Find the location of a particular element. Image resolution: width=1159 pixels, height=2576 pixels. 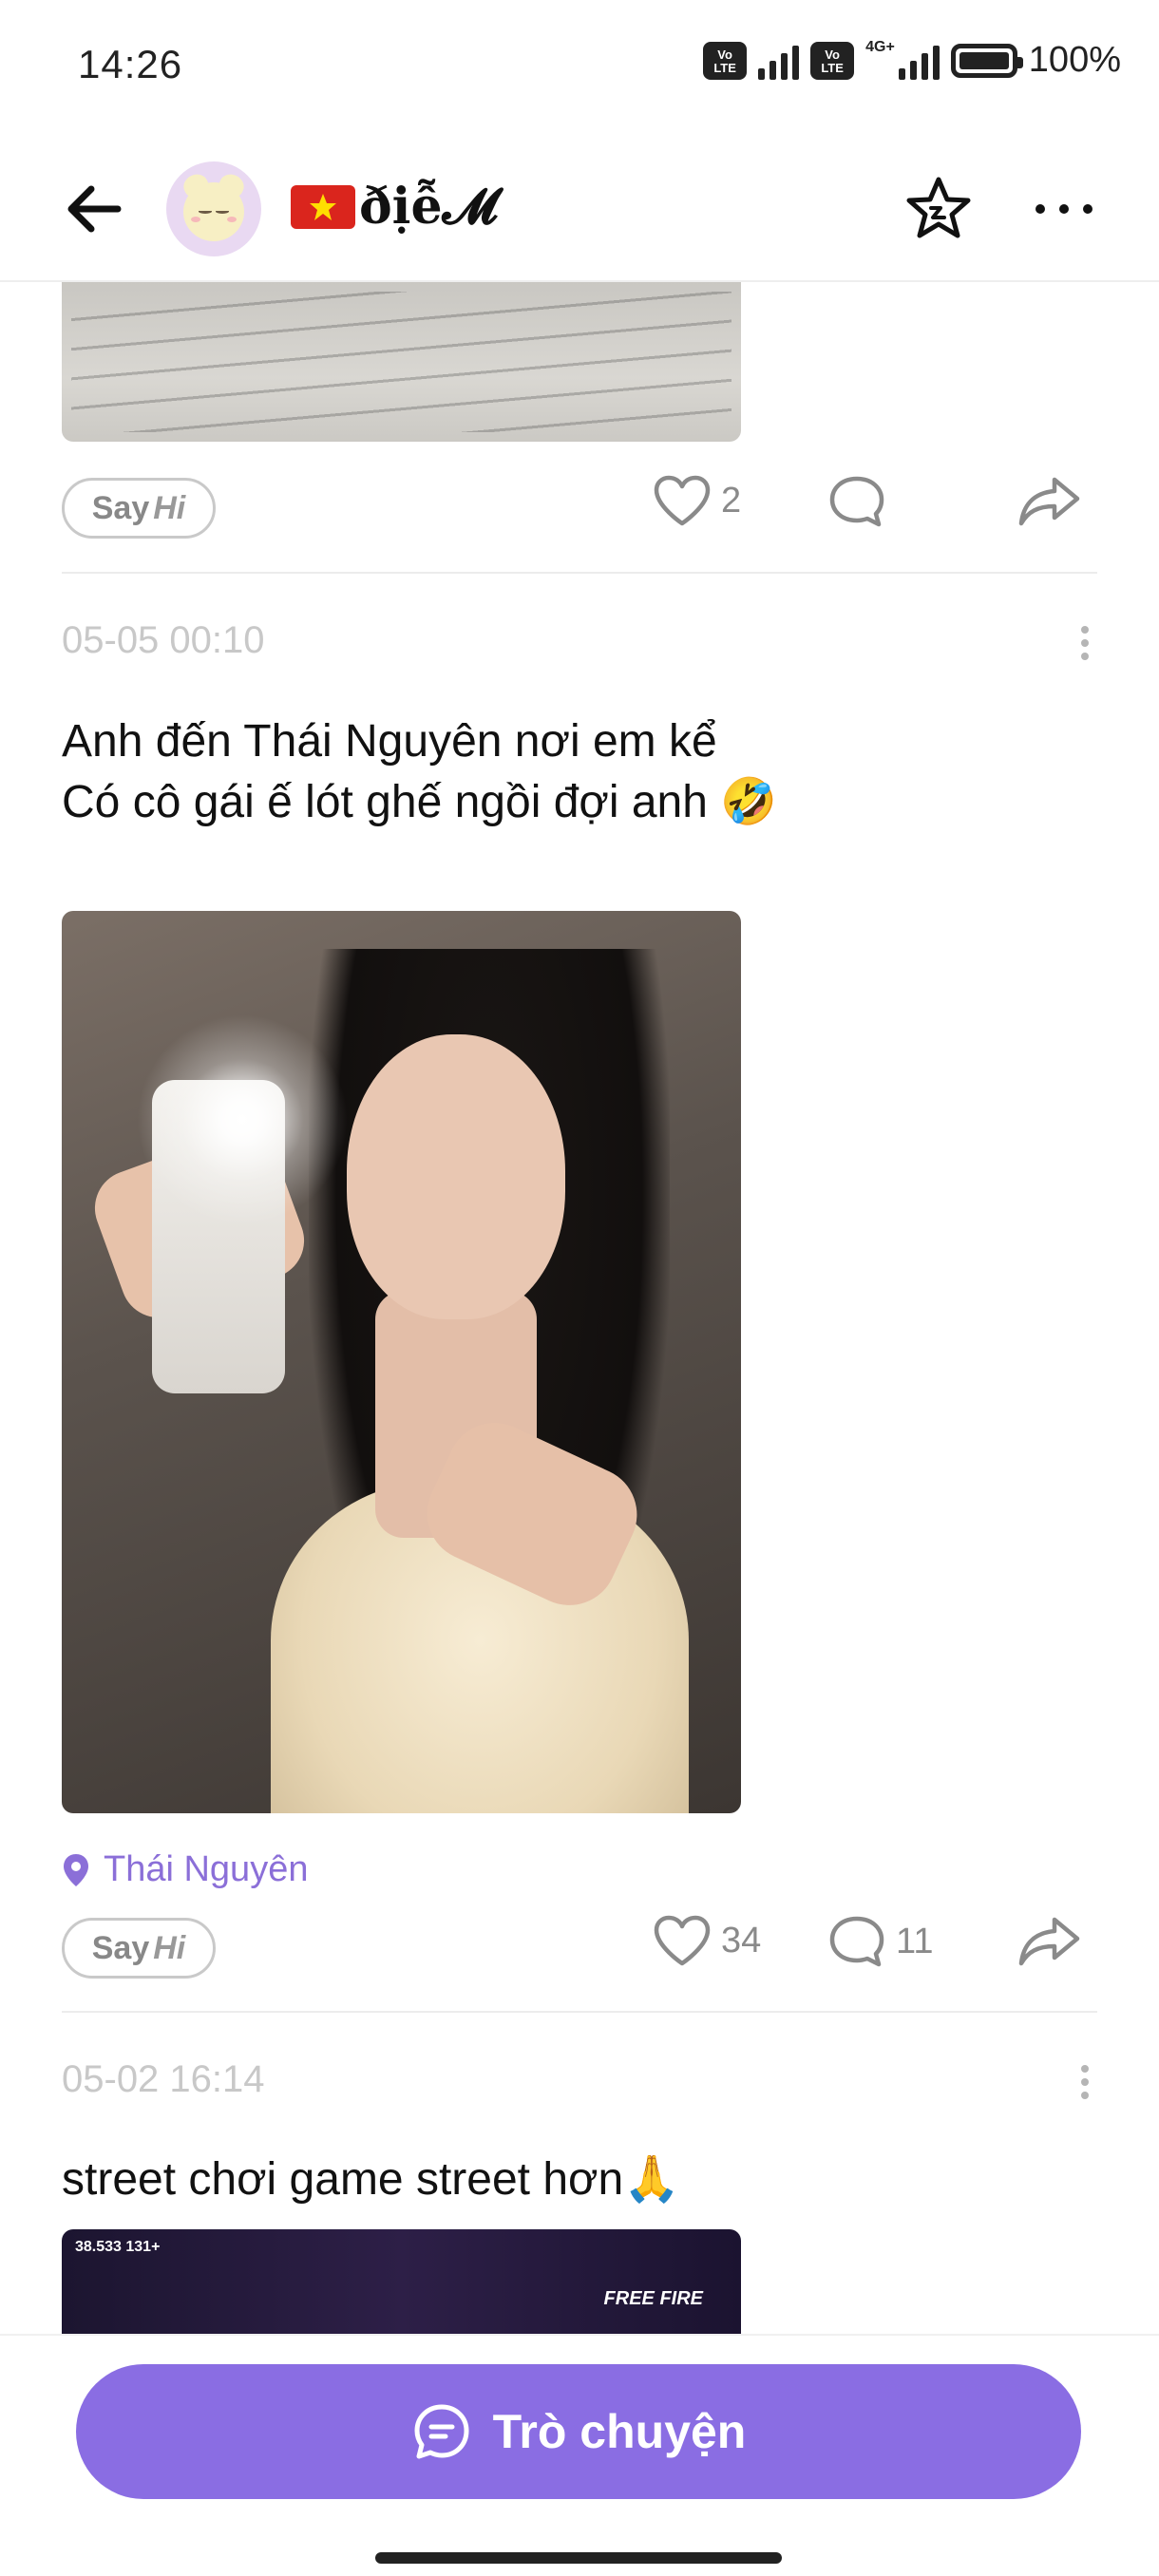

game-logo: FREE FIRE is located at coordinates (653, 2298).